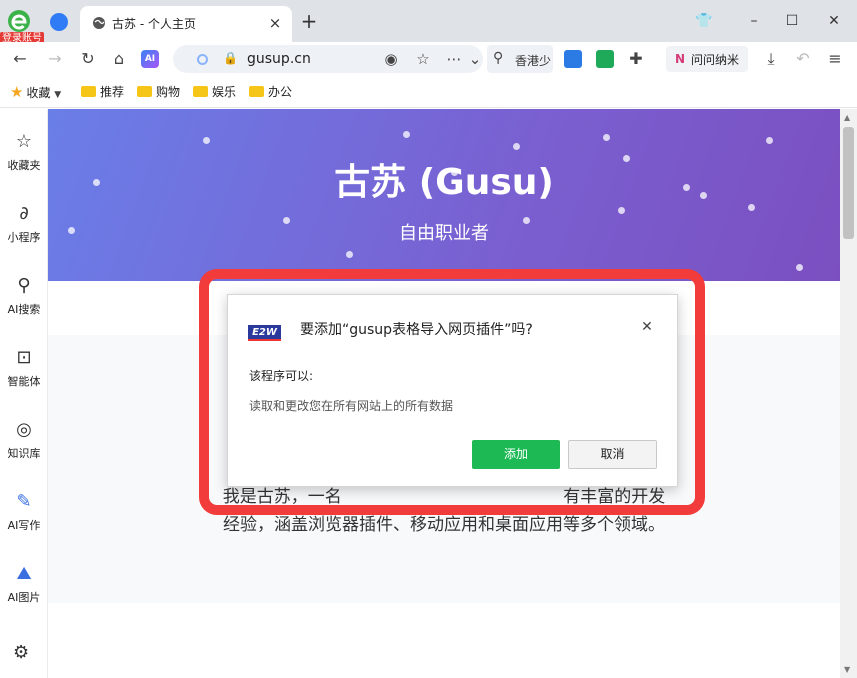 This screenshot has width=857, height=678. What do you see at coordinates (154, 24) in the screenshot?
I see `tab-title: 古苏 - 个人主页` at bounding box center [154, 24].